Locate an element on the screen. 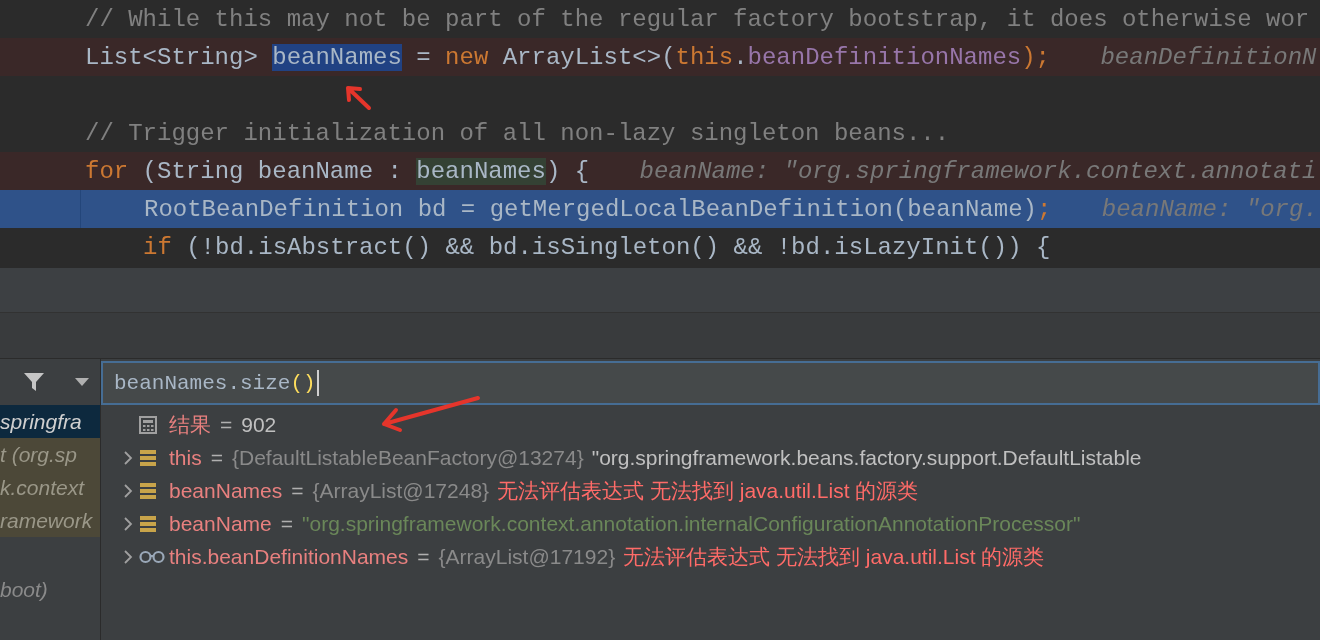  code-comment: // While this may not be part of the regular factory bootstrap, it does otherwise wor is located at coordinates (697, 19).